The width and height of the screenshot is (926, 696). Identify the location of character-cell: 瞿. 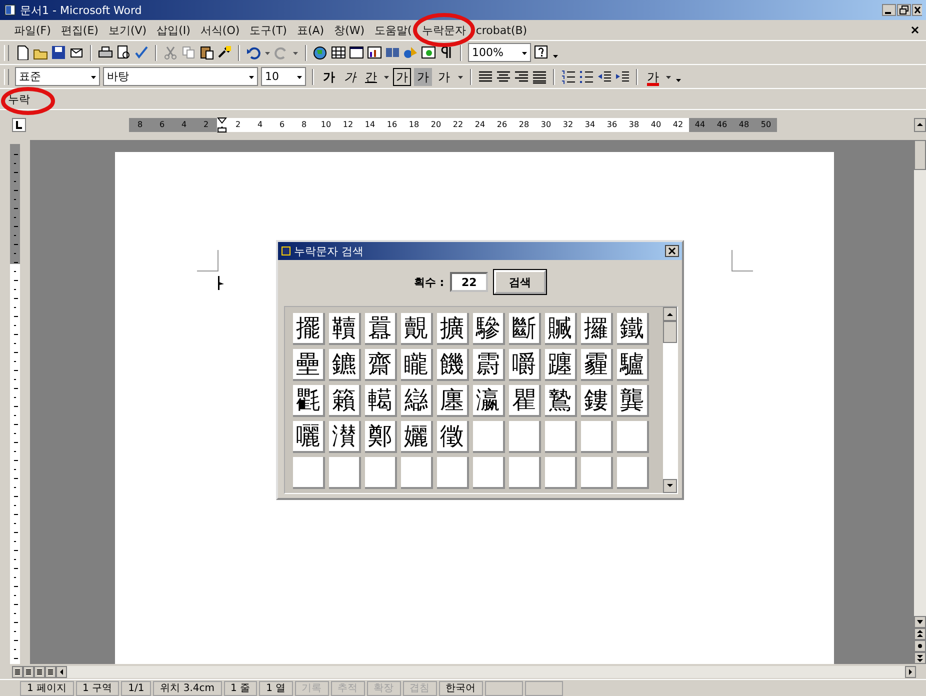
(525, 401).